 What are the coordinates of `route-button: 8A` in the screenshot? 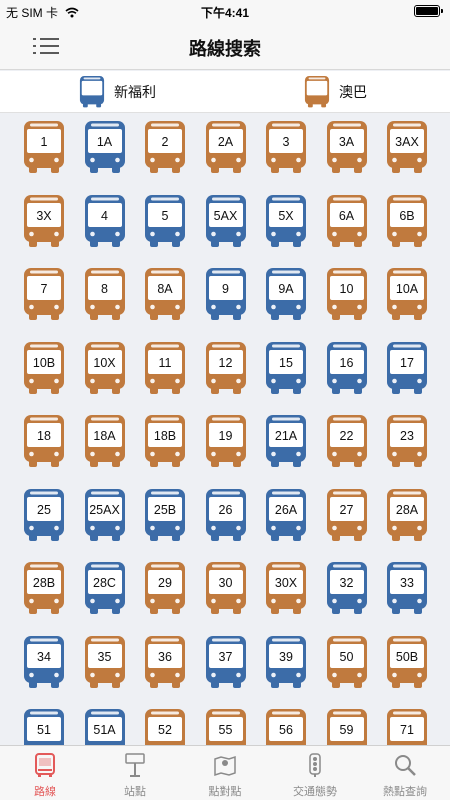 It's located at (165, 294).